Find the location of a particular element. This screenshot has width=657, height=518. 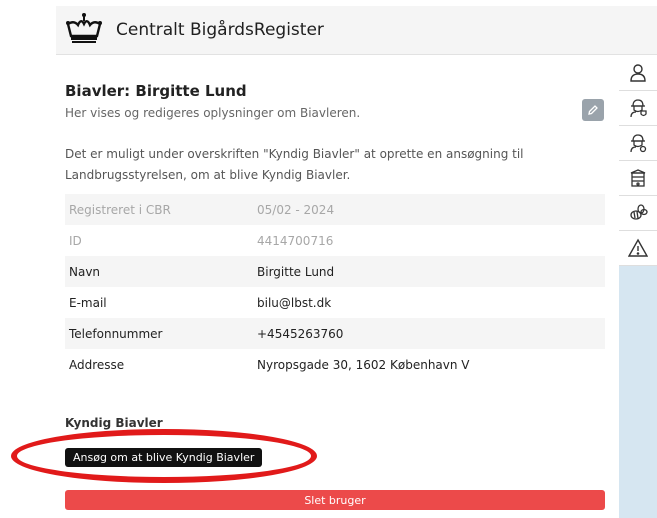

side-rail is located at coordinates (638, 287).